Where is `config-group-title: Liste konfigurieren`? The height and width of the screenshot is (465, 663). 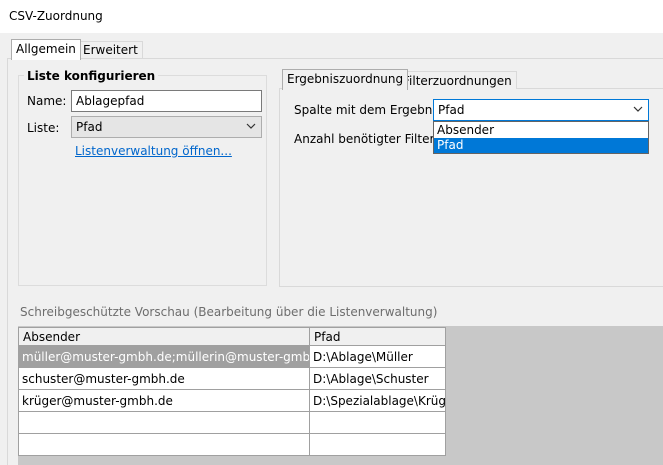
config-group-title: Liste konfigurieren is located at coordinates (91, 76).